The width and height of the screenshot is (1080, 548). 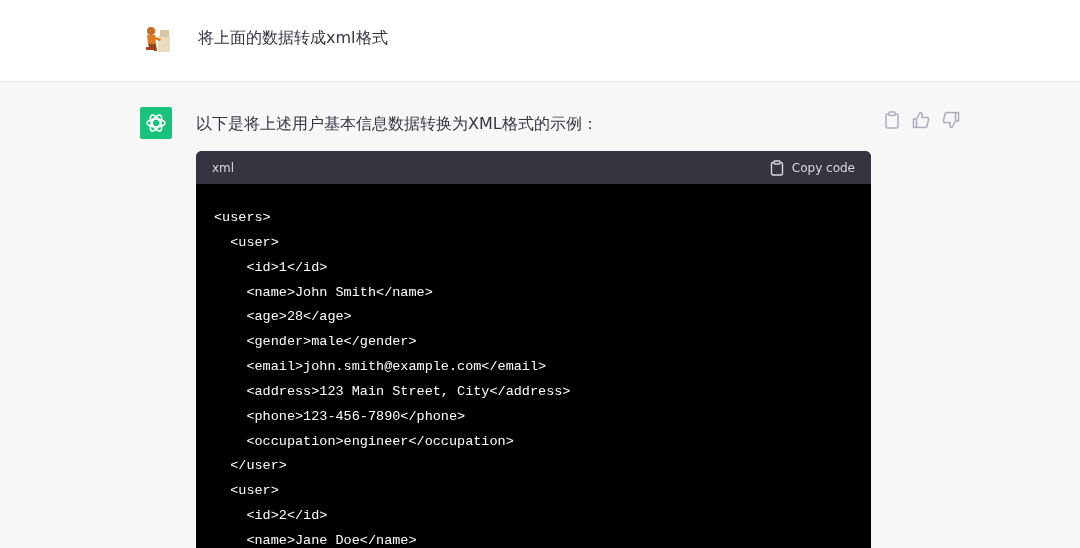 I want to click on code-line: <name>John Smith</name>, so click(x=339, y=292).